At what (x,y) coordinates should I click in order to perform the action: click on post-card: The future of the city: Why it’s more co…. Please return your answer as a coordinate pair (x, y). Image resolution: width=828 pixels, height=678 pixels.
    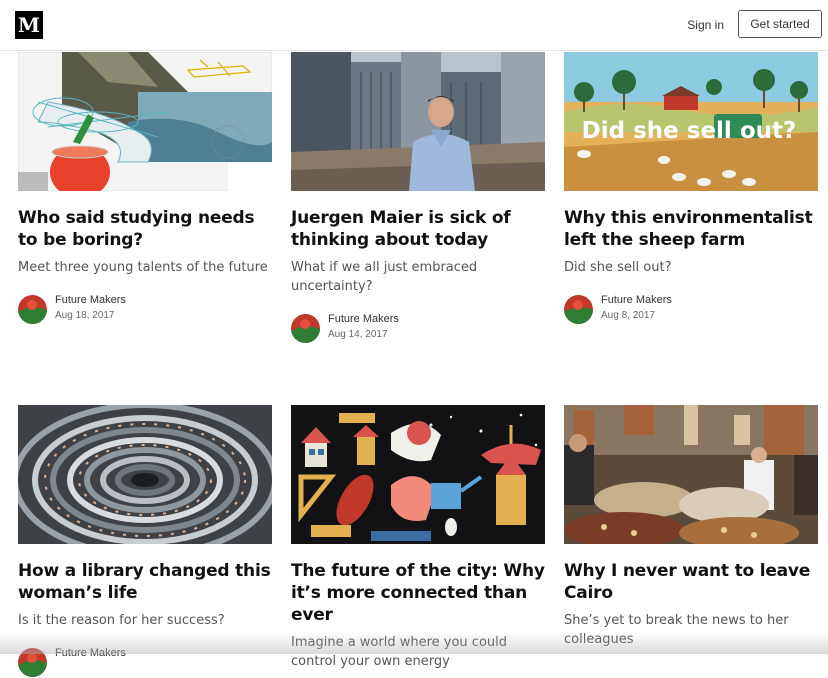
    Looking at the image, I should click on (418, 538).